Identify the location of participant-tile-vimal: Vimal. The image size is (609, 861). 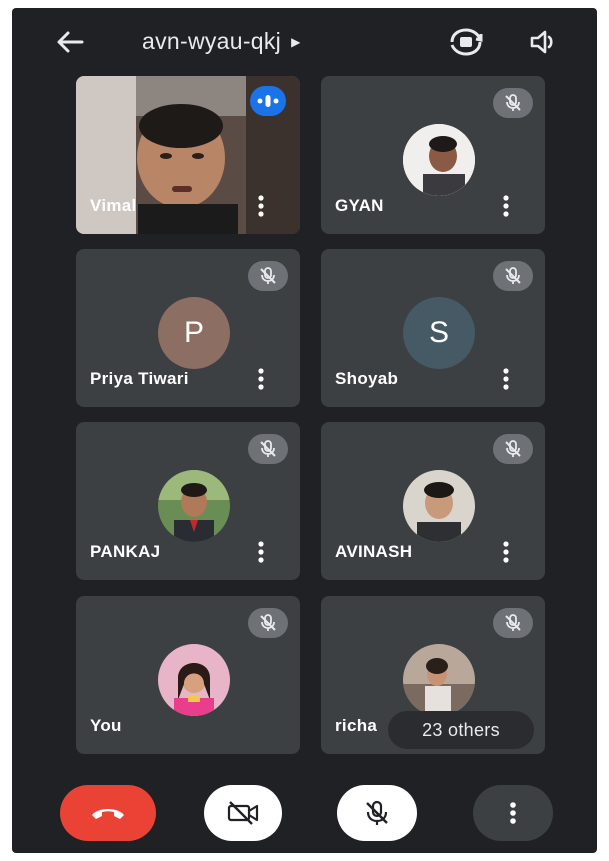
(188, 155).